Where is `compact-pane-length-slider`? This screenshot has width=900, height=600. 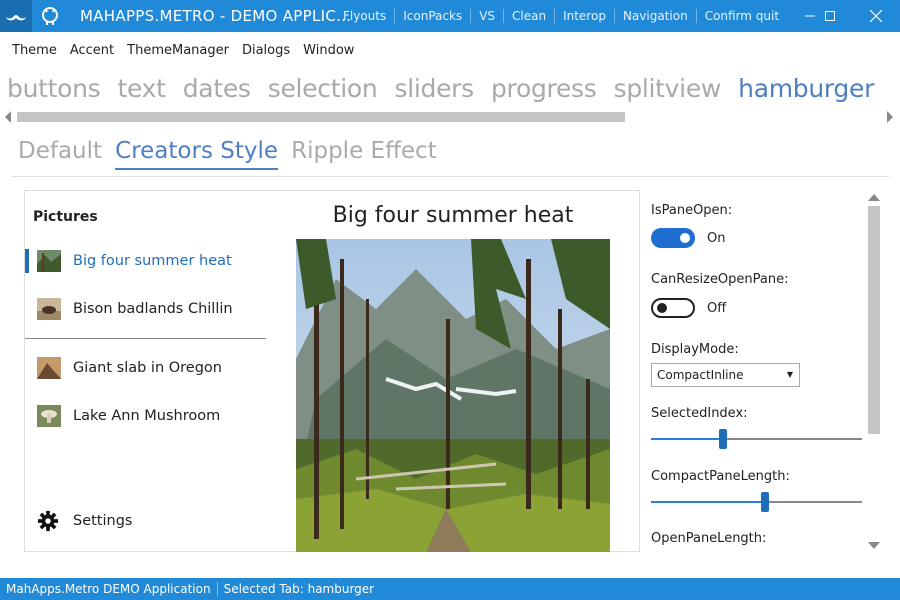
compact-pane-length-slider is located at coordinates (756, 502).